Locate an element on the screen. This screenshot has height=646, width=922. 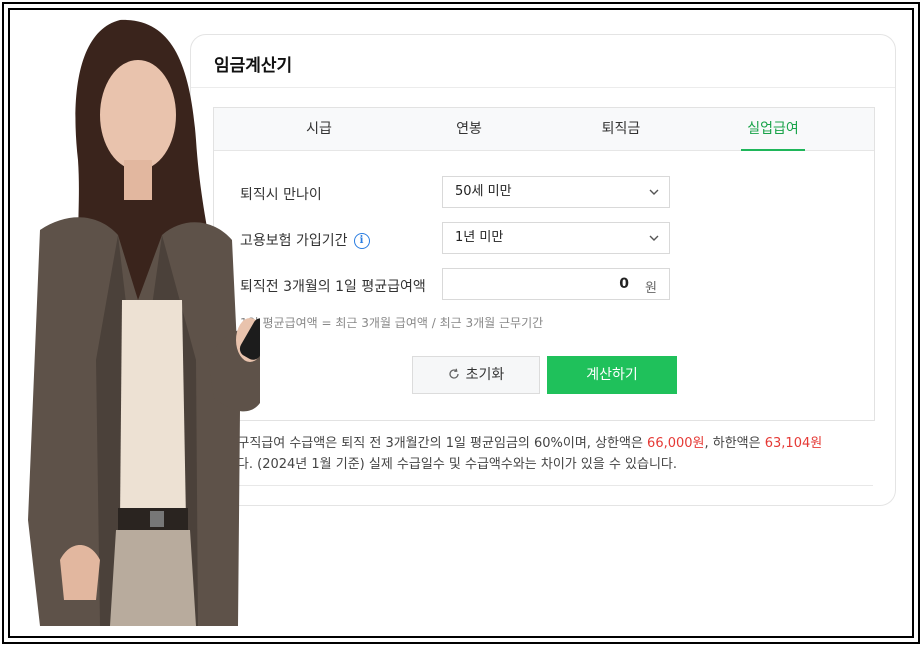
currency-unit: 원 is located at coordinates (651, 288).